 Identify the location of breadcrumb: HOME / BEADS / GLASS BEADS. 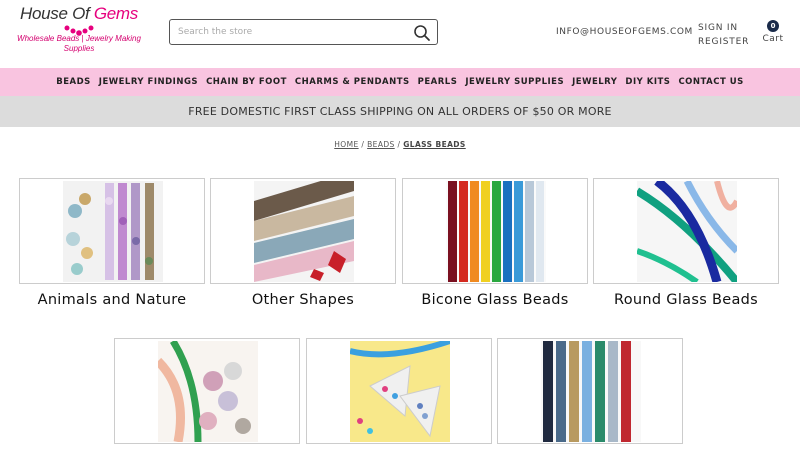
(400, 144).